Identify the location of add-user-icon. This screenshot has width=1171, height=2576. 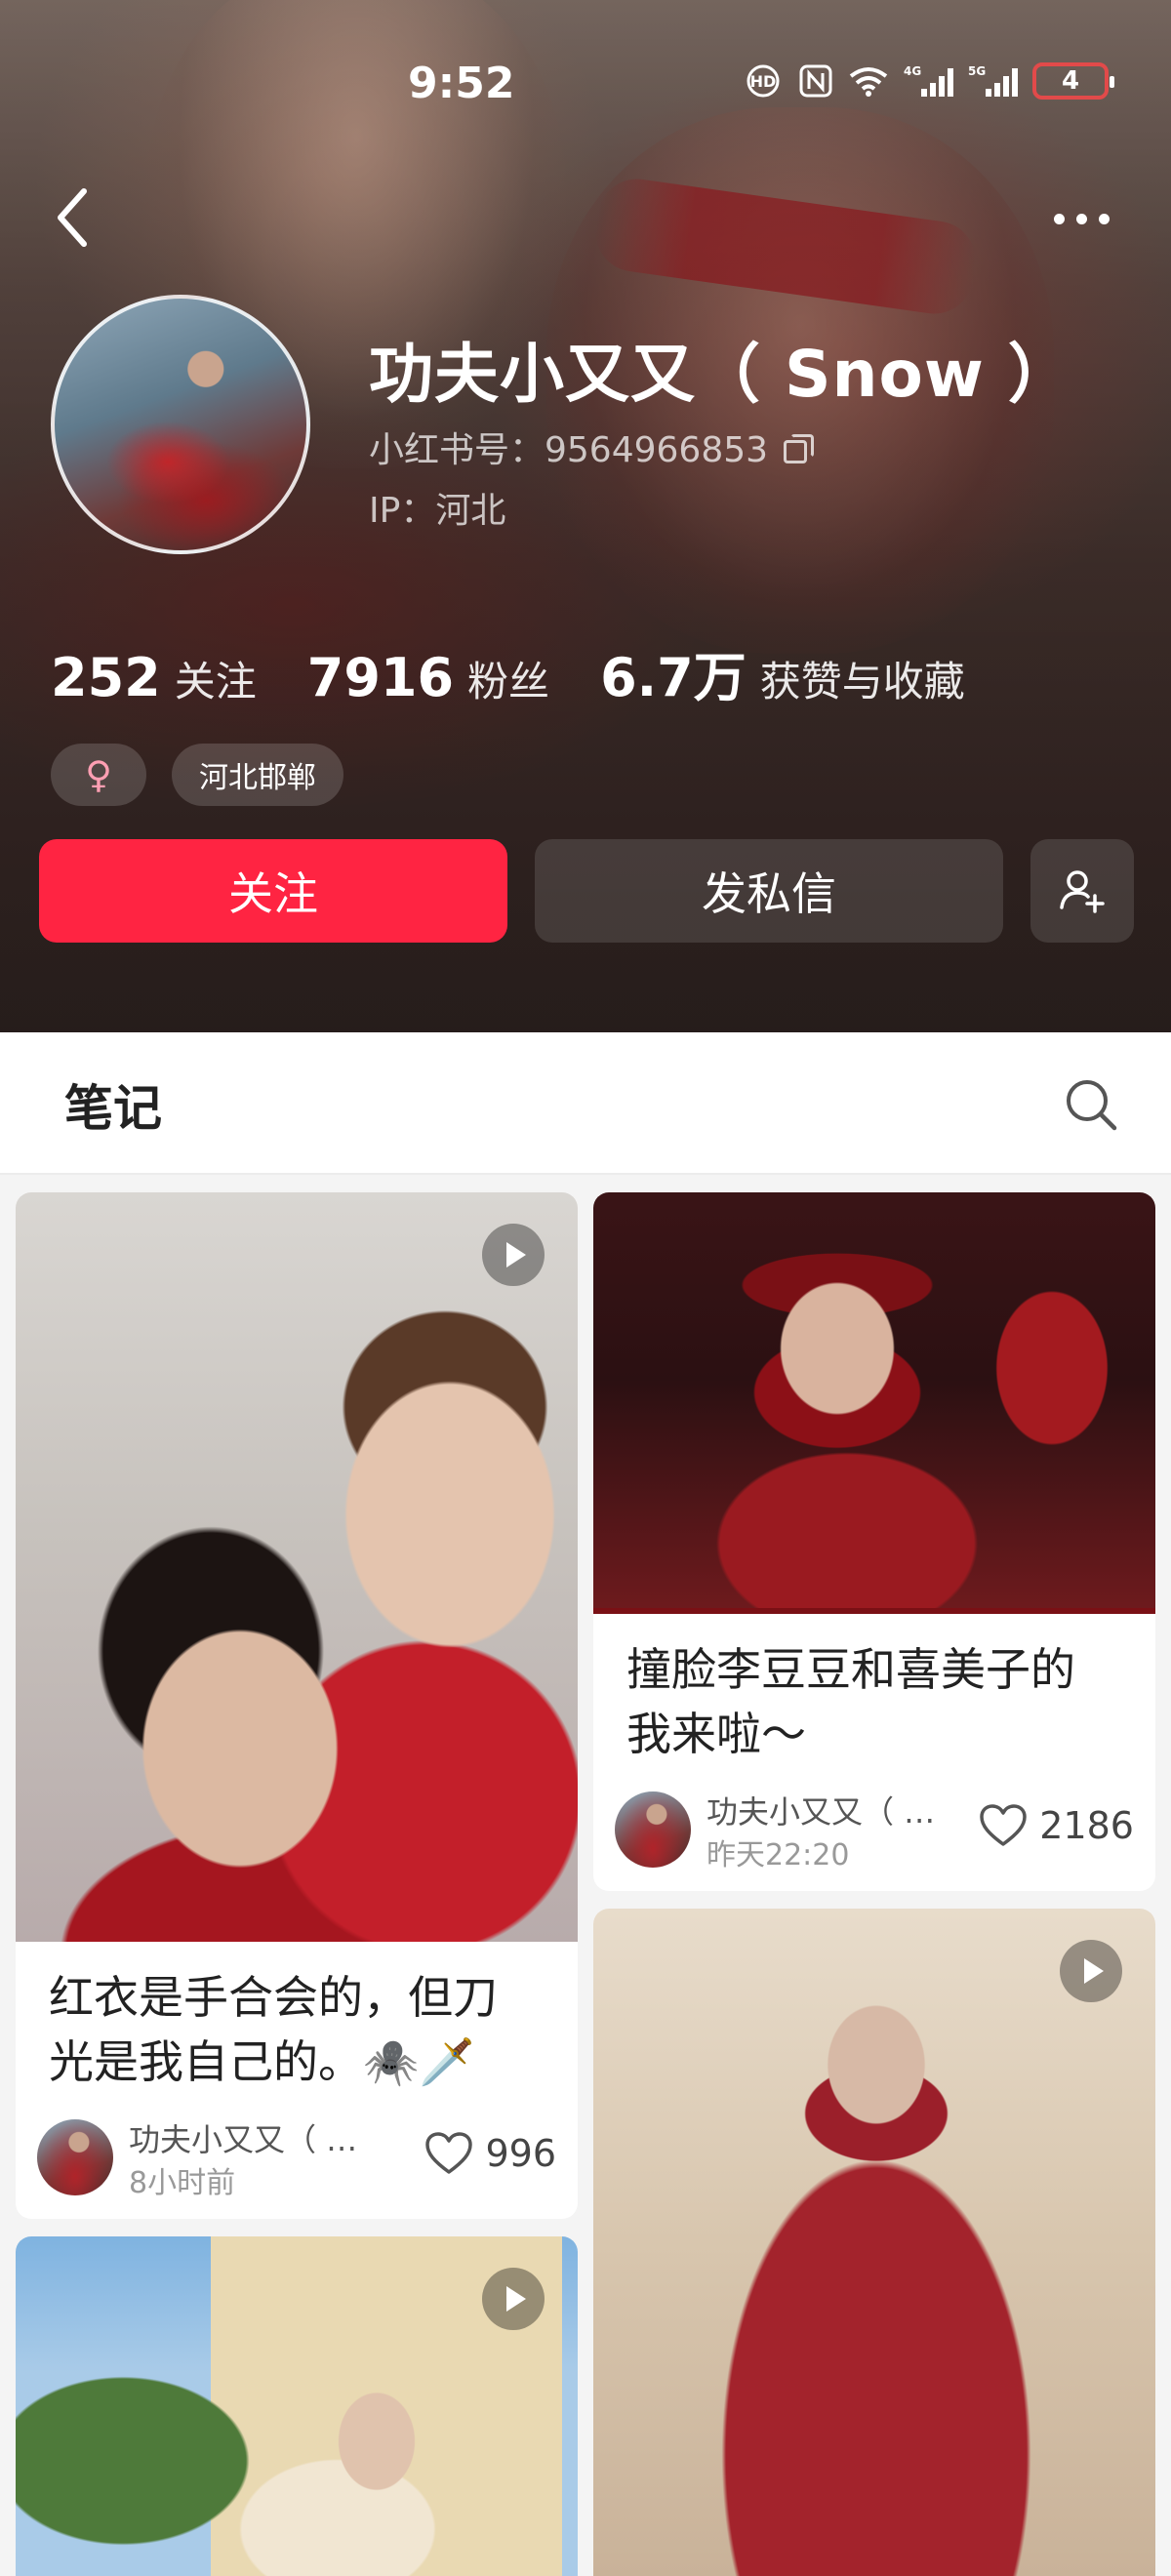
(1082, 891).